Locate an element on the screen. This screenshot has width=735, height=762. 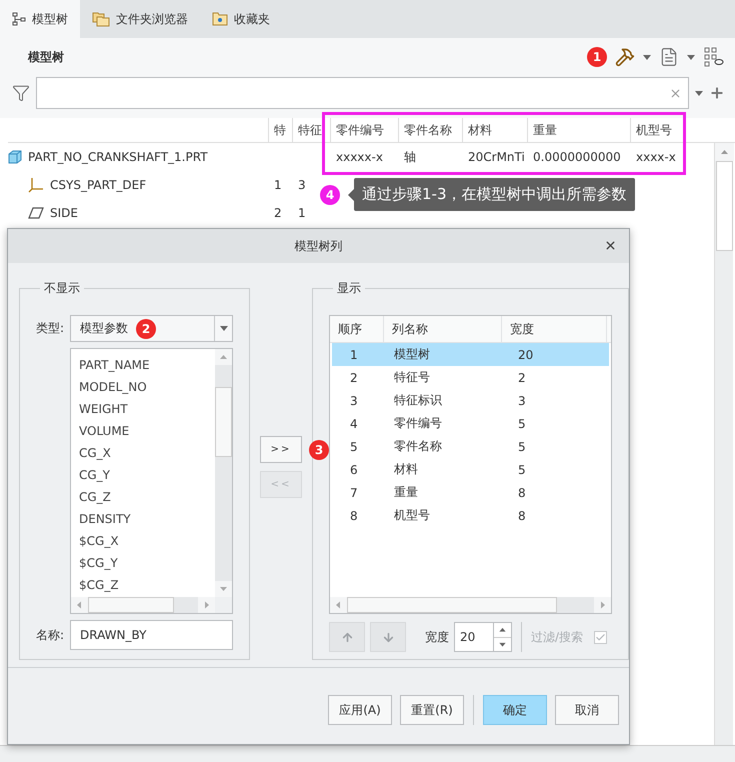
field-label: 类型: is located at coordinates (51, 328).